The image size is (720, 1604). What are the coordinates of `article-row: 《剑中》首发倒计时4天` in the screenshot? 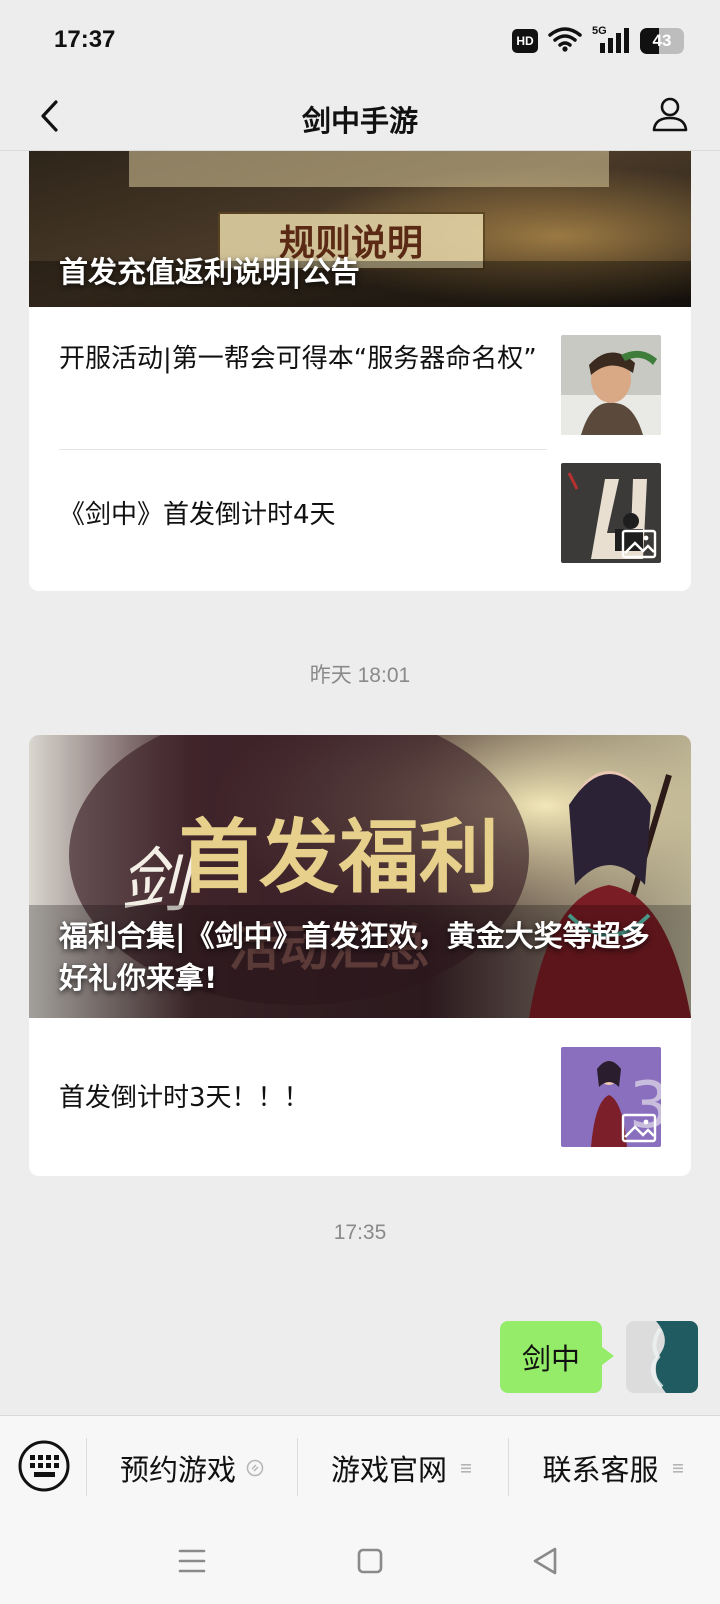 It's located at (360, 520).